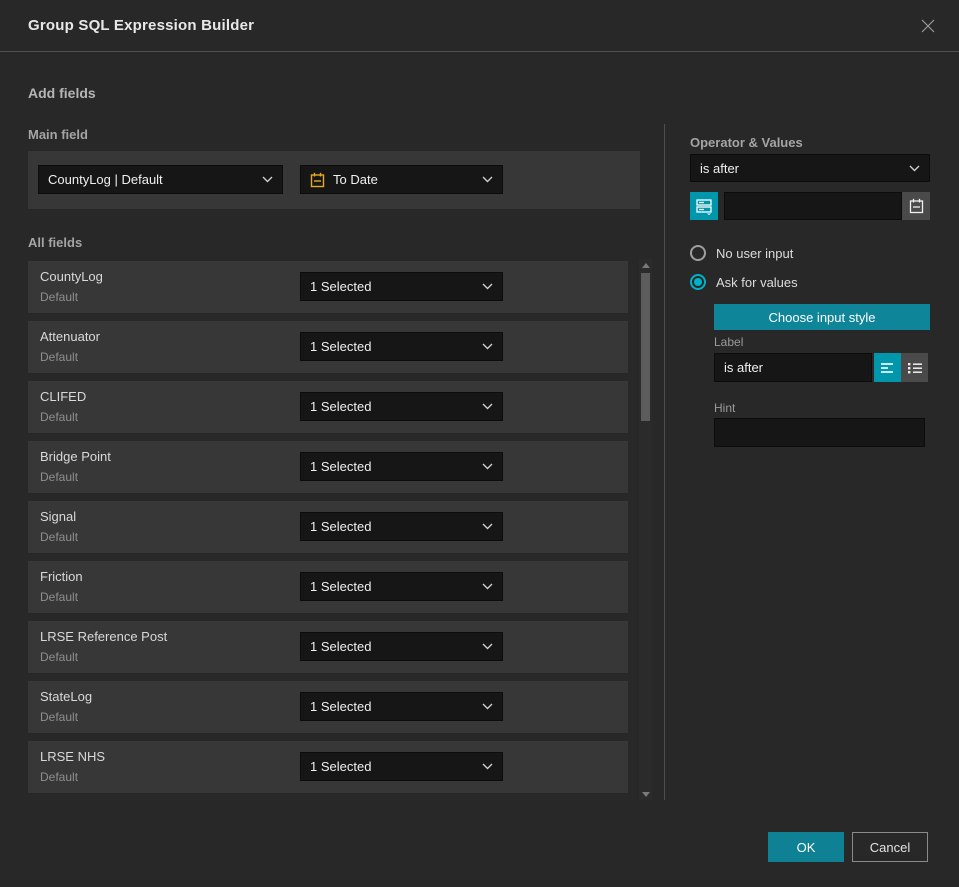  I want to click on value-input-row, so click(810, 206).